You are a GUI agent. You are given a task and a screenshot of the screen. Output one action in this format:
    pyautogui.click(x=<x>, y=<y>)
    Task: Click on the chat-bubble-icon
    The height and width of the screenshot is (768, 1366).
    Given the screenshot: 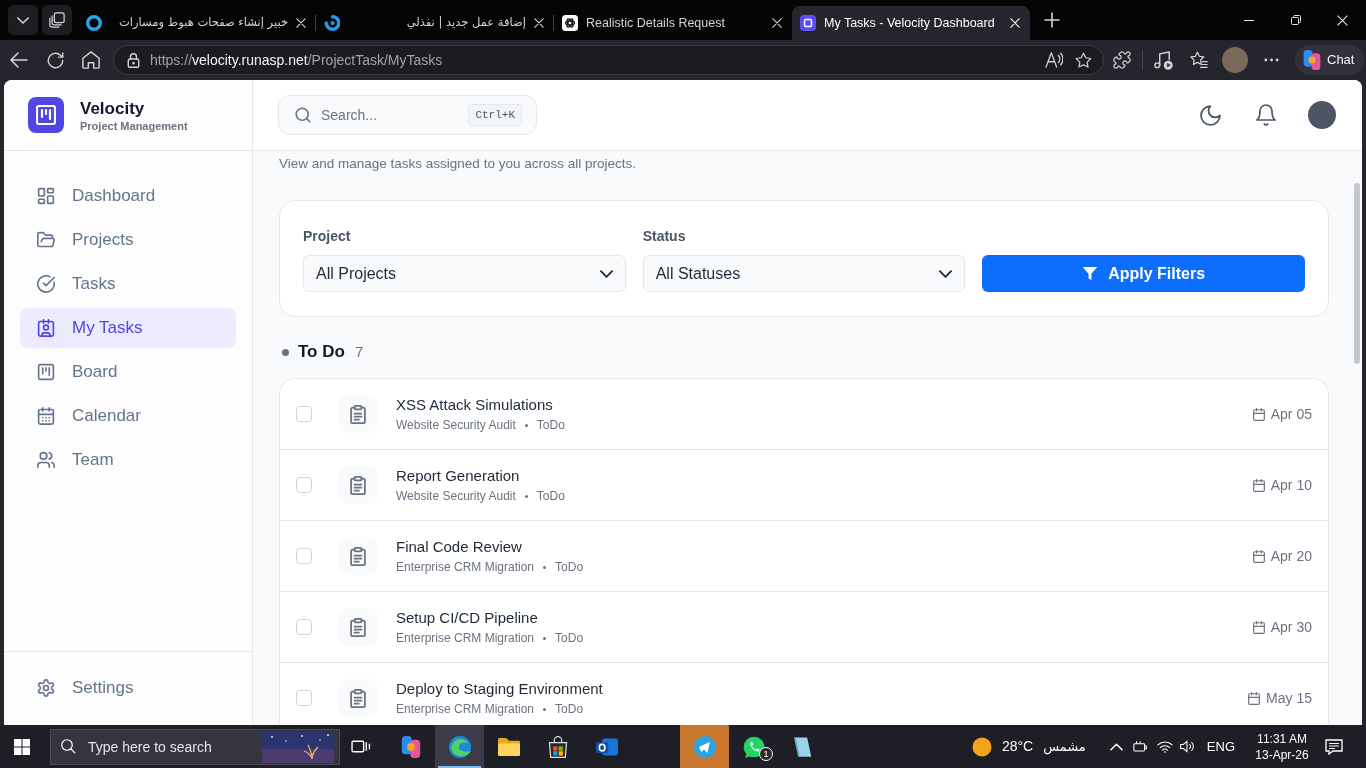 What is the action you would take?
    pyautogui.click(x=753, y=746)
    